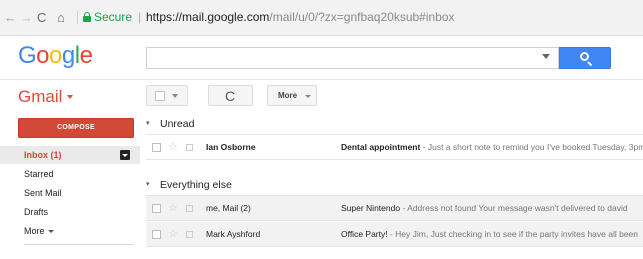 Image resolution: width=643 pixels, height=259 pixels. What do you see at coordinates (70, 97) in the screenshot?
I see `gmail-chevron-down-icon` at bounding box center [70, 97].